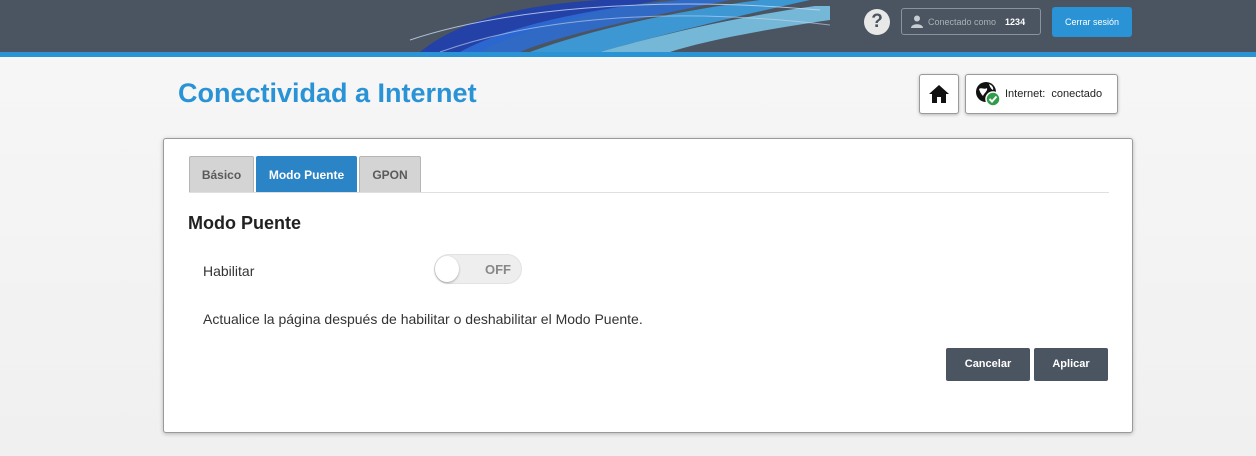 The width and height of the screenshot is (1256, 456). Describe the element at coordinates (877, 22) in the screenshot. I see `help-button: ?` at that location.